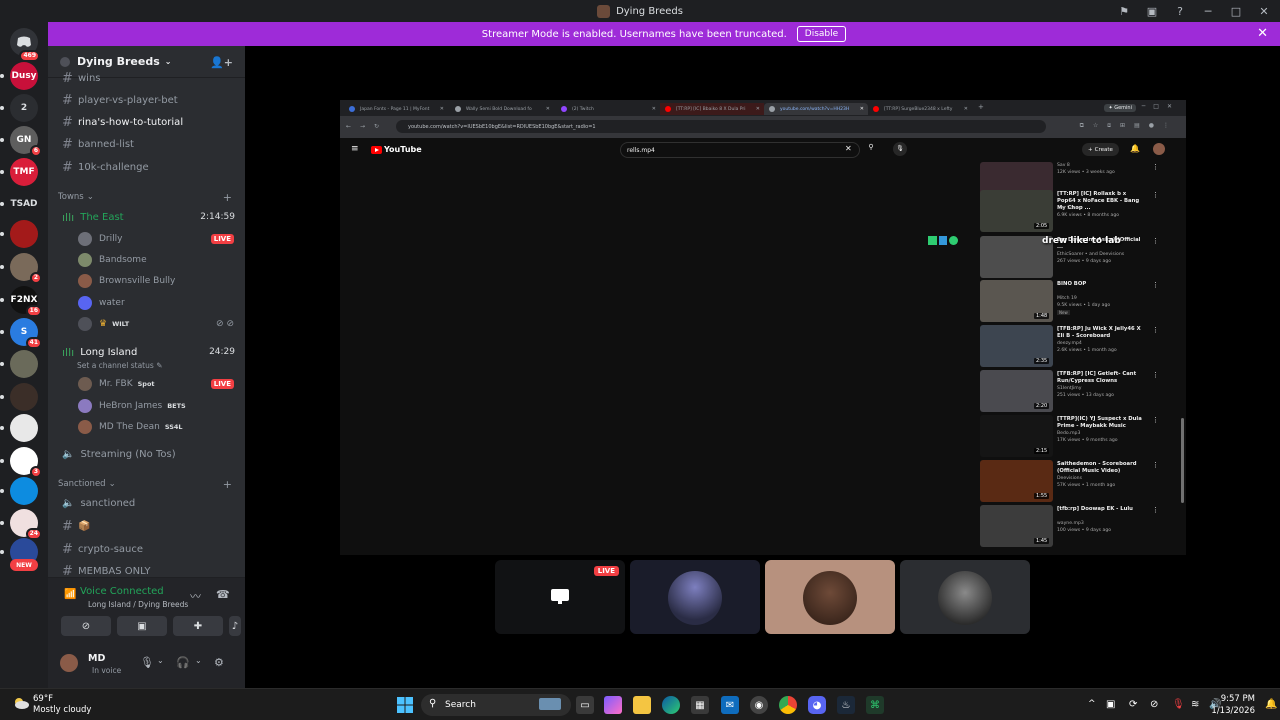  I want to click on voice-user: Drilly LIVE, so click(158, 239).